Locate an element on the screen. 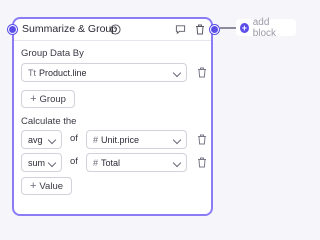 This screenshot has width=320, height=240. aggregation-function-select: avg is located at coordinates (41, 139).